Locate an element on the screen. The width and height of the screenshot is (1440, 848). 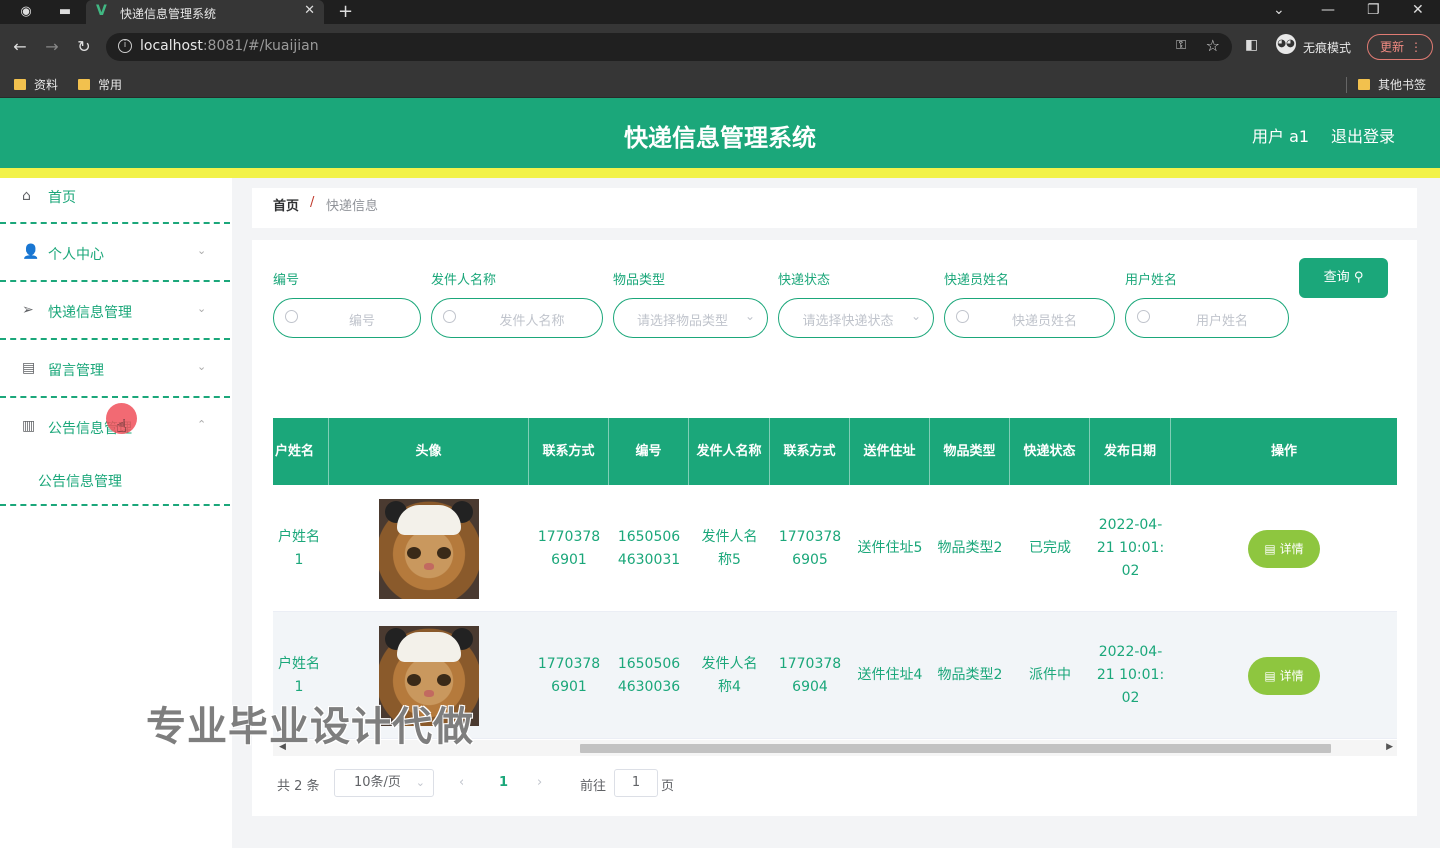
header-address: 送件住址 is located at coordinates (890, 451).